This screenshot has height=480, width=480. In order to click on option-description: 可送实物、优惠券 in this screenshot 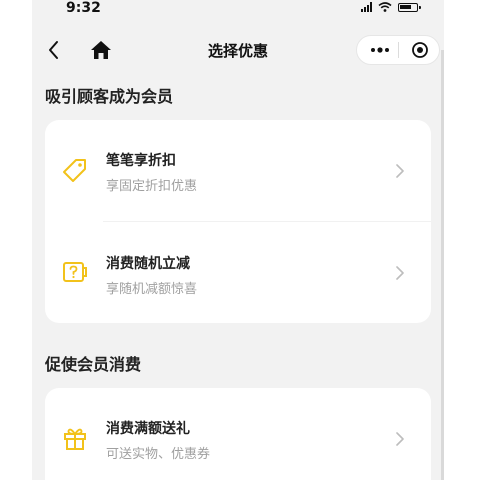, I will do `click(158, 454)`.